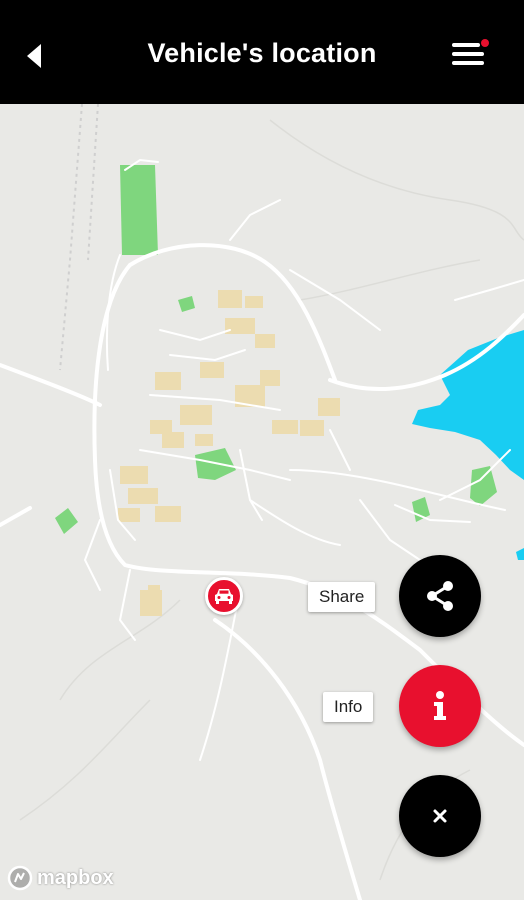  What do you see at coordinates (20, 878) in the screenshot?
I see `mapbox-logo-icon` at bounding box center [20, 878].